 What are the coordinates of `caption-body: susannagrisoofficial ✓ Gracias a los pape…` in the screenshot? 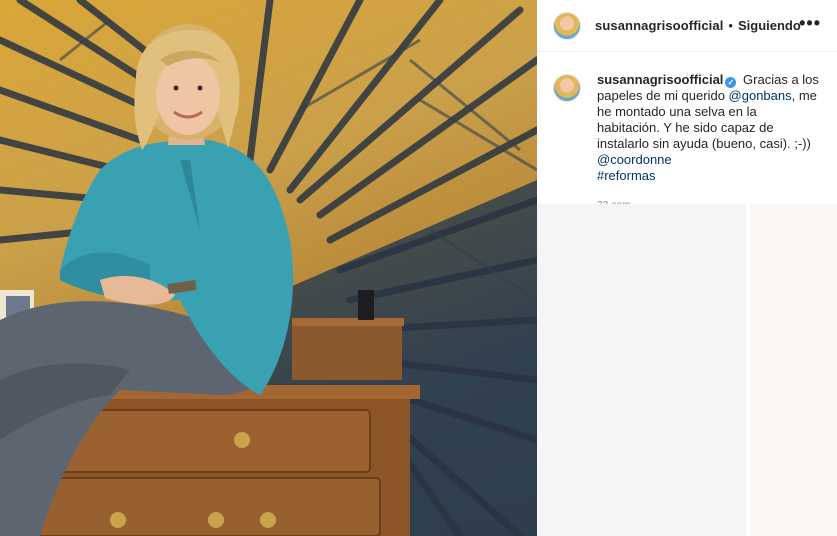 It's located at (710, 143).